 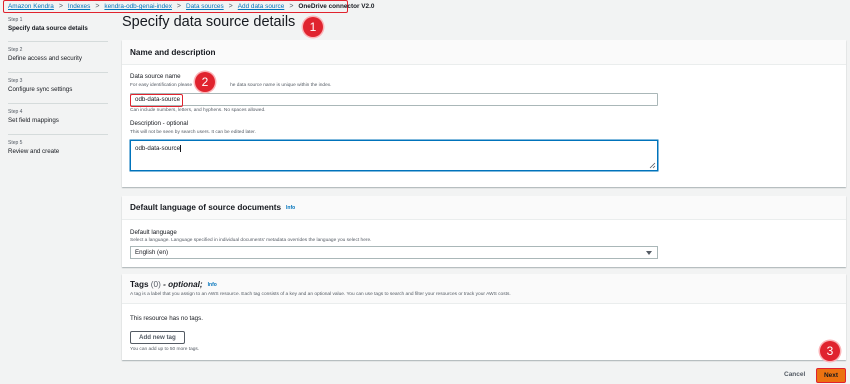 I want to click on default-language-label: Default language, so click(x=153, y=232).